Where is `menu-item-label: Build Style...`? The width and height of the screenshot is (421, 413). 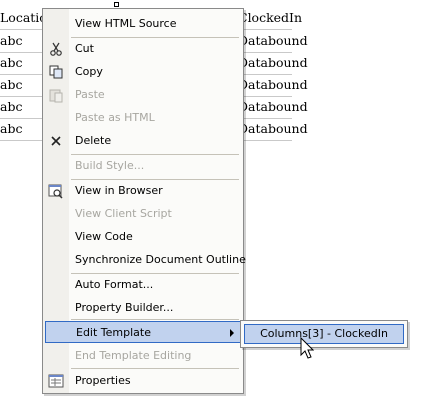 menu-item-label: Build Style... is located at coordinates (110, 165).